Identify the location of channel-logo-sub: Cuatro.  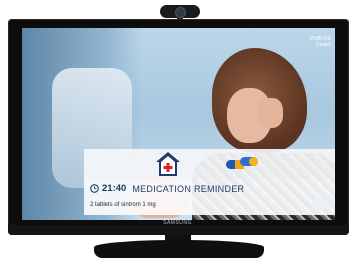
(323, 45).